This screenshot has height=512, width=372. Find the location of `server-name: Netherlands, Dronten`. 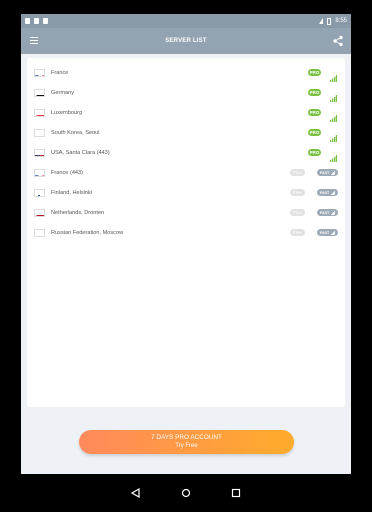

server-name: Netherlands, Dronten is located at coordinates (78, 213).